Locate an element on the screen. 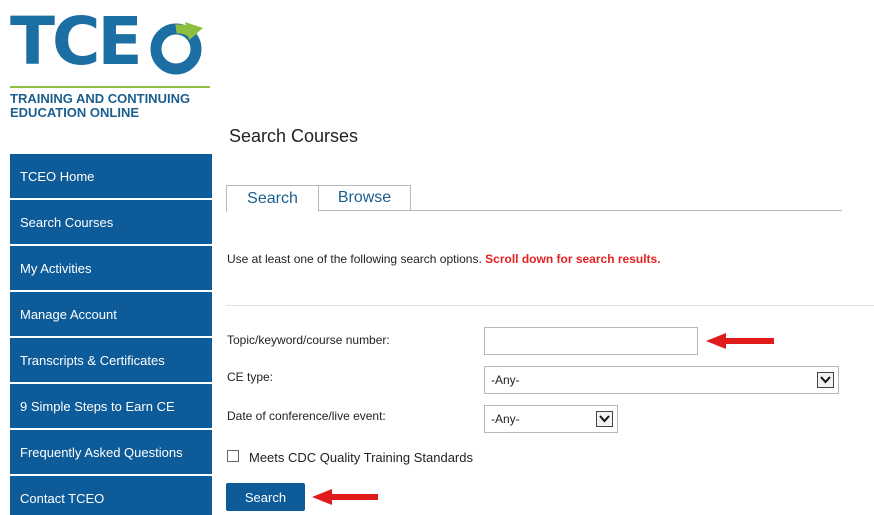 The height and width of the screenshot is (515, 874). tab-bar: Search Browse is located at coordinates (534, 198).